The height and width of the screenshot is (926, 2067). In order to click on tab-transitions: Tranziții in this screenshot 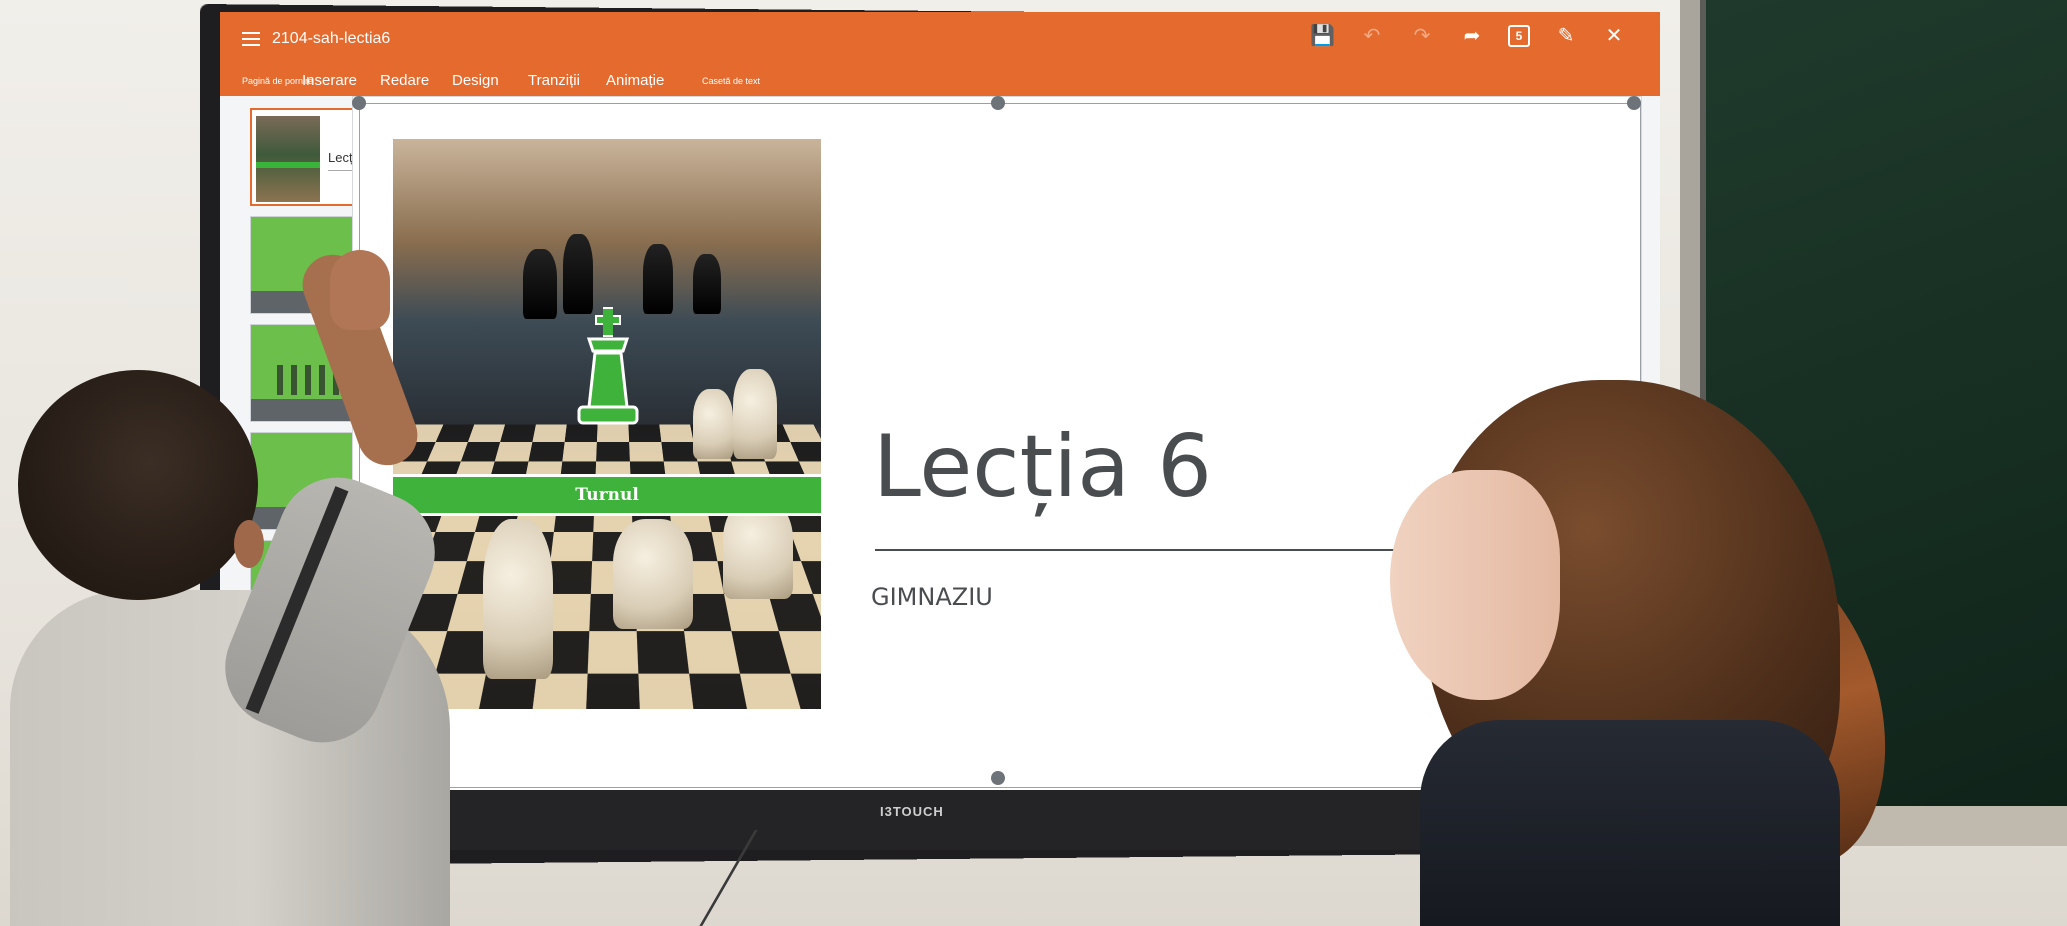, I will do `click(554, 80)`.